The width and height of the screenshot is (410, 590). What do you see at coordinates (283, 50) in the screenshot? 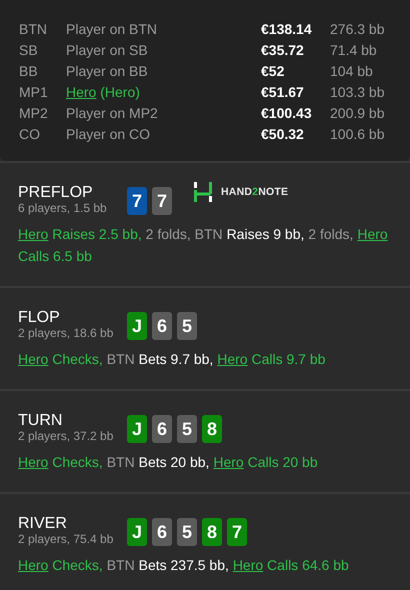
I see `stack-amount: €35.72` at bounding box center [283, 50].